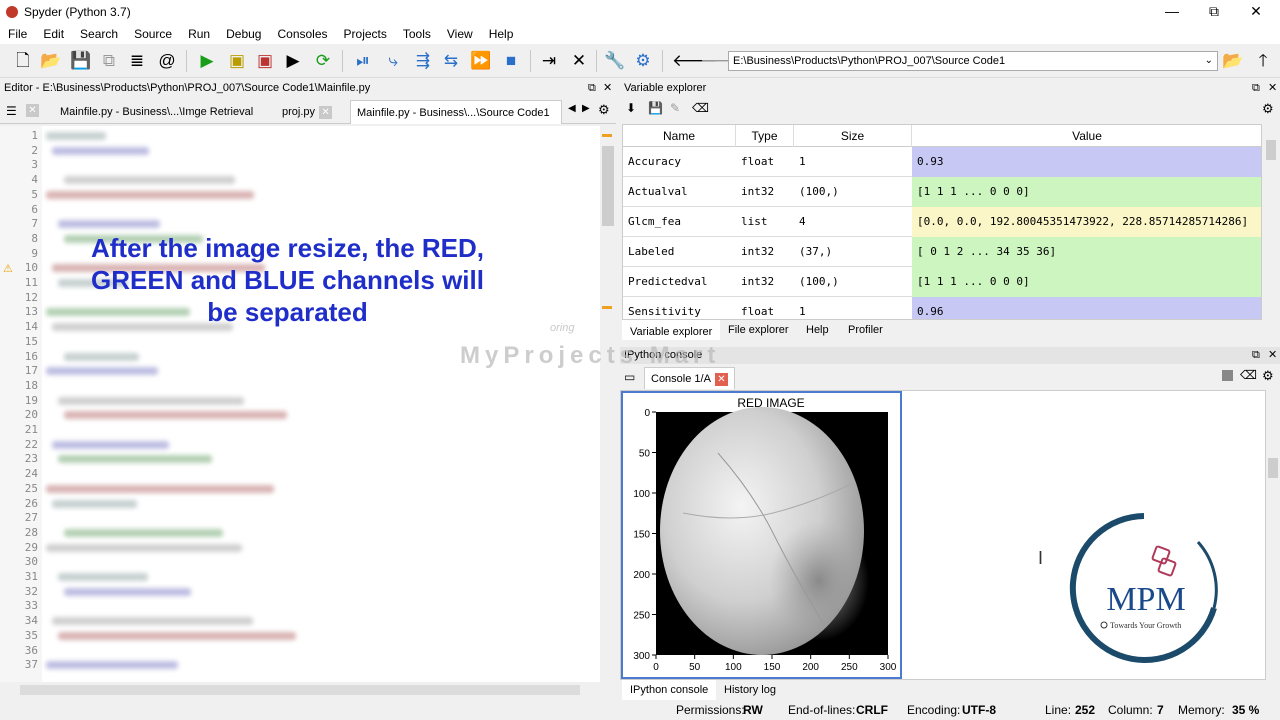  Describe the element at coordinates (671, 330) in the screenshot. I see `tab-variable-explorer: Variable explorer` at that location.